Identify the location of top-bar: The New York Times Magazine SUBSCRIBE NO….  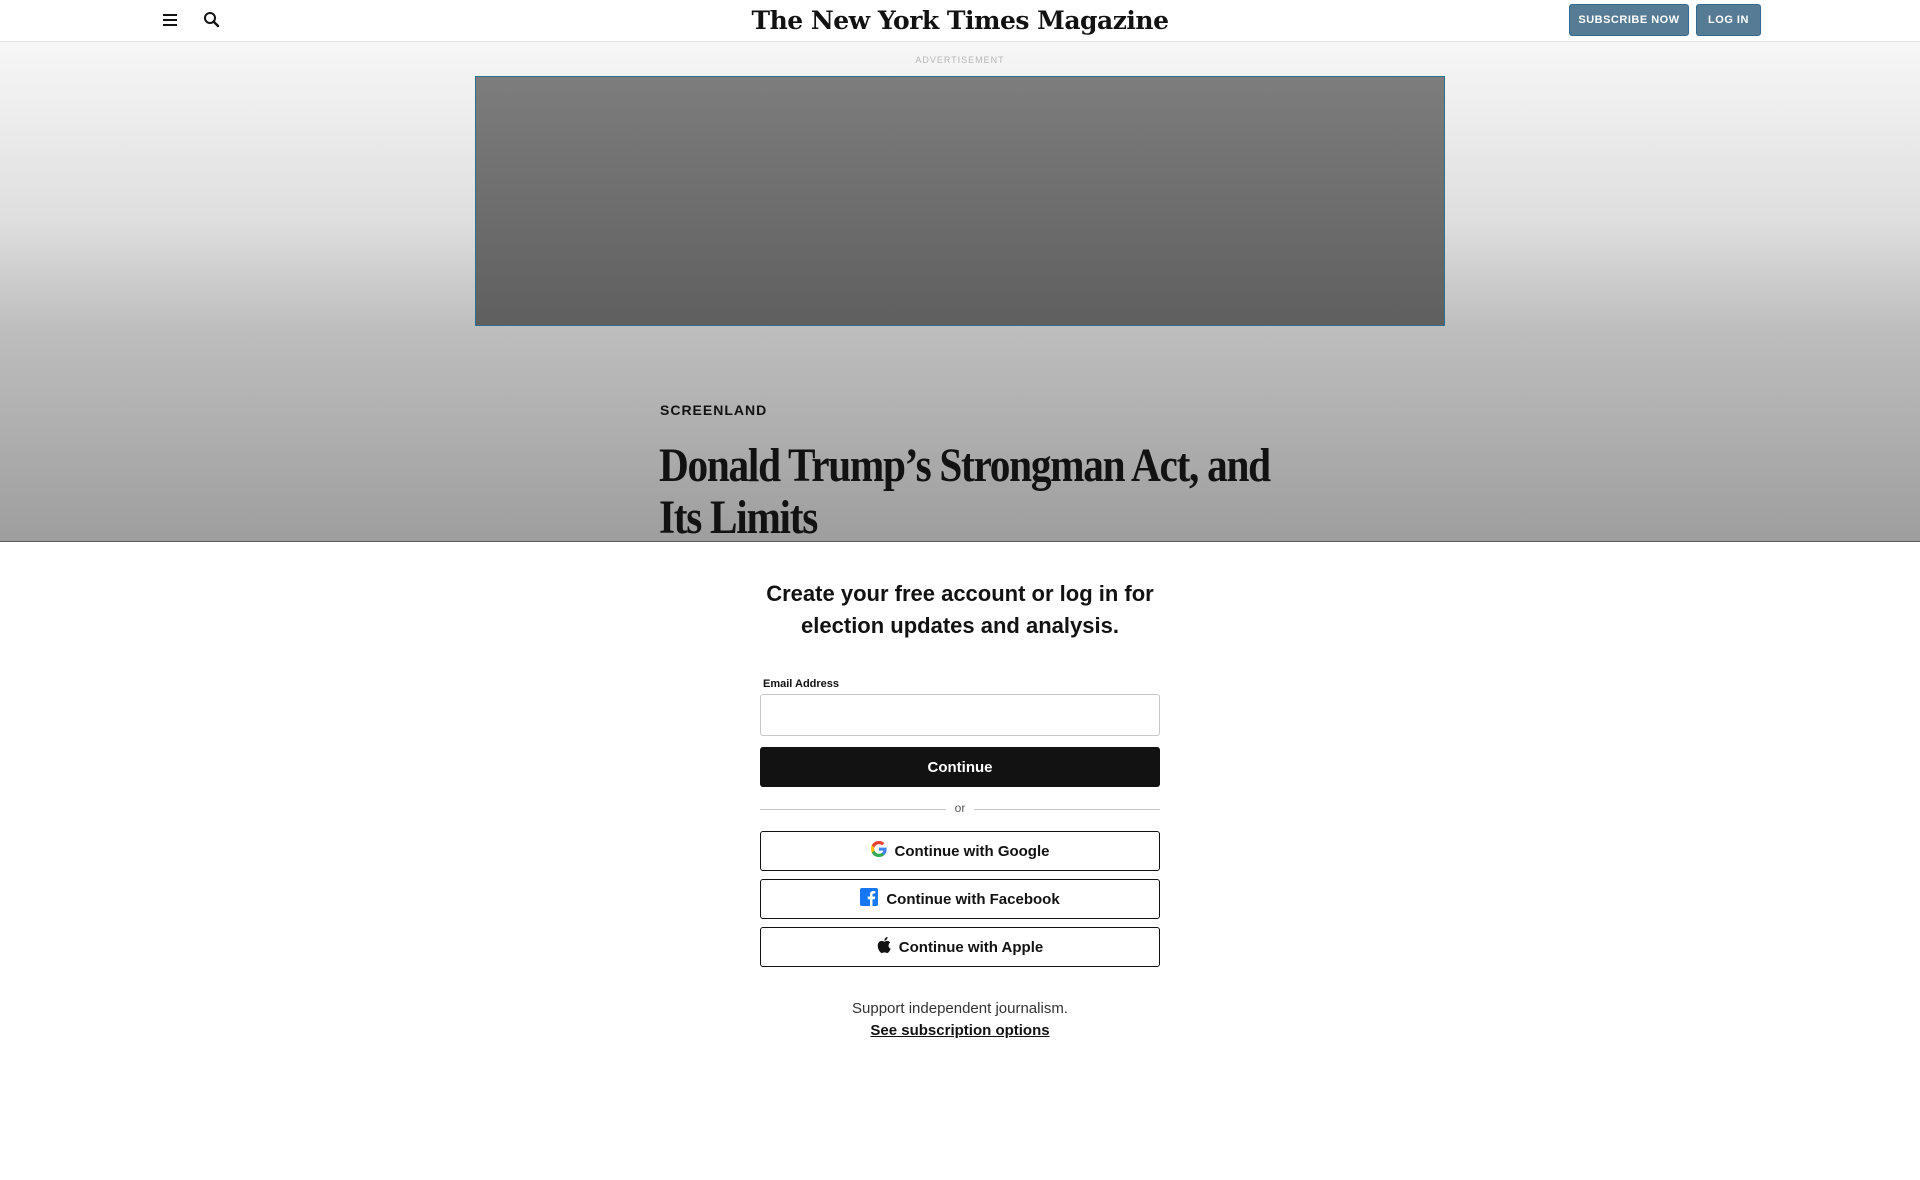
(960, 21).